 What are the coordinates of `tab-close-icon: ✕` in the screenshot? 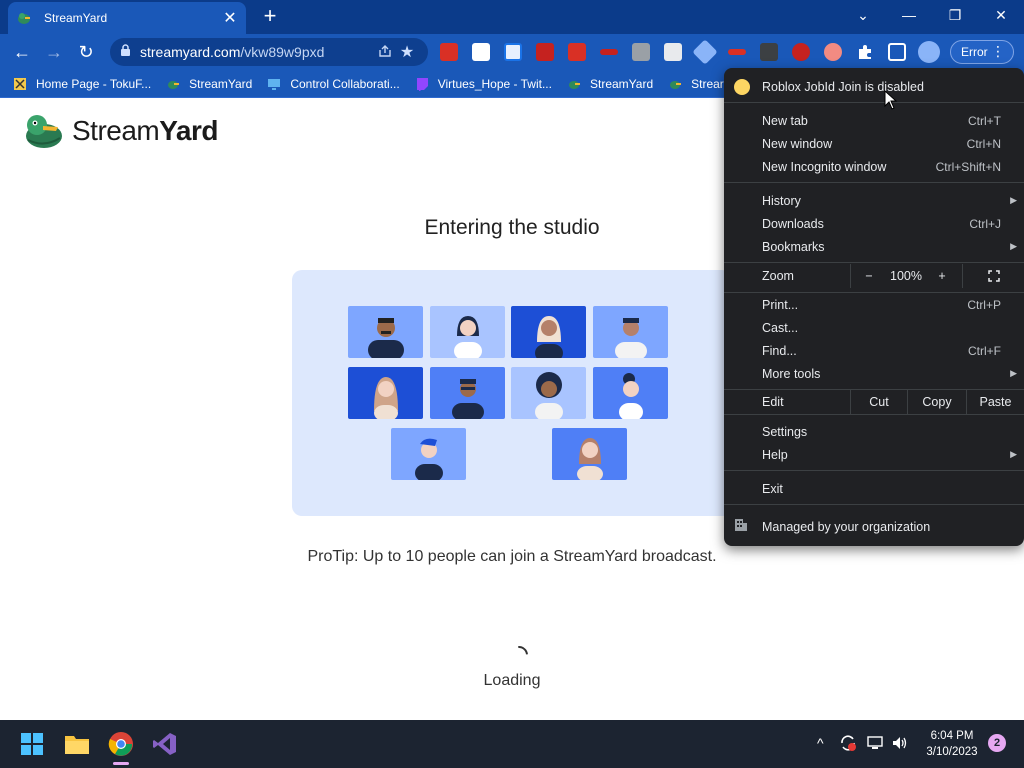 It's located at (230, 18).